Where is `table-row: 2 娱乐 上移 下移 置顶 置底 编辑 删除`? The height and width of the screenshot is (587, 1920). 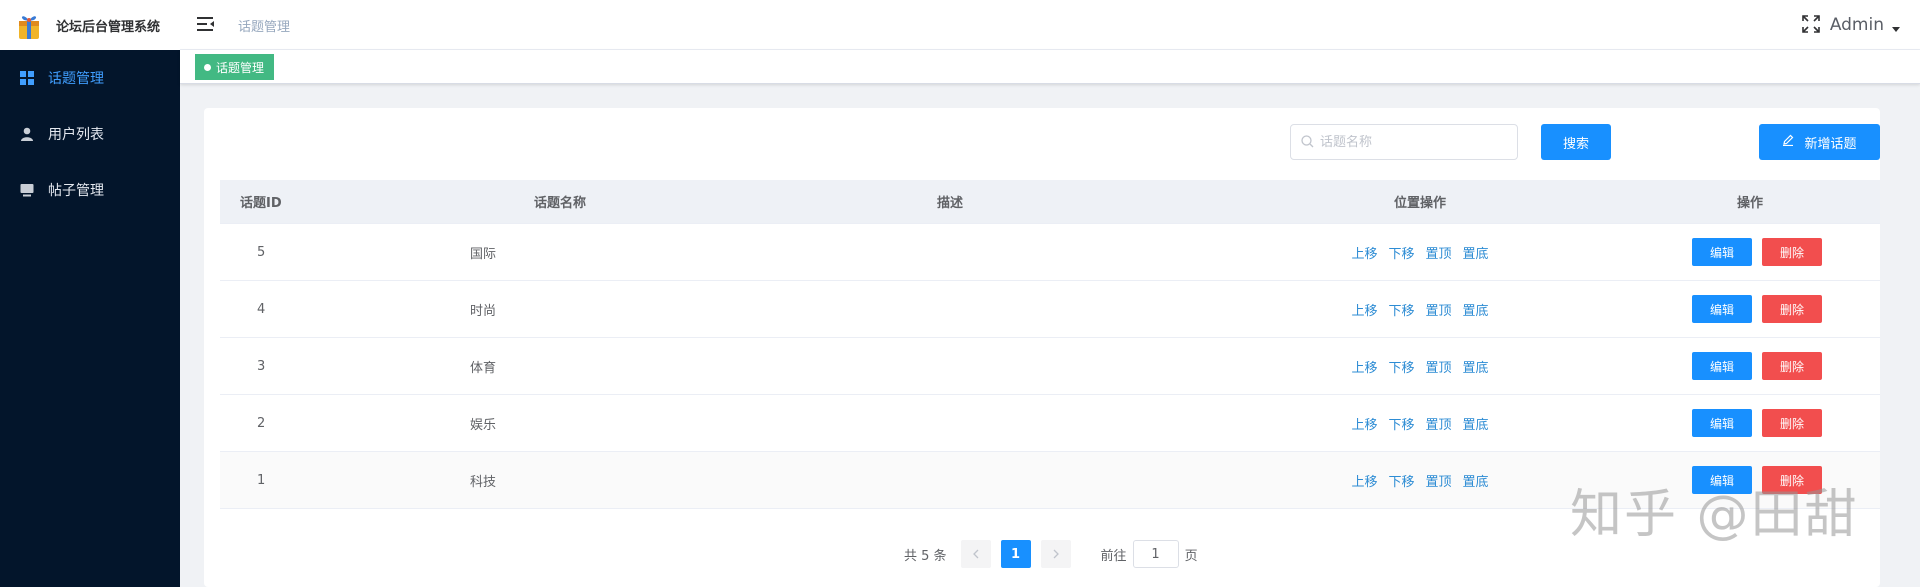 table-row: 2 娱乐 上移 下移 置顶 置底 编辑 删除 is located at coordinates (1050, 423).